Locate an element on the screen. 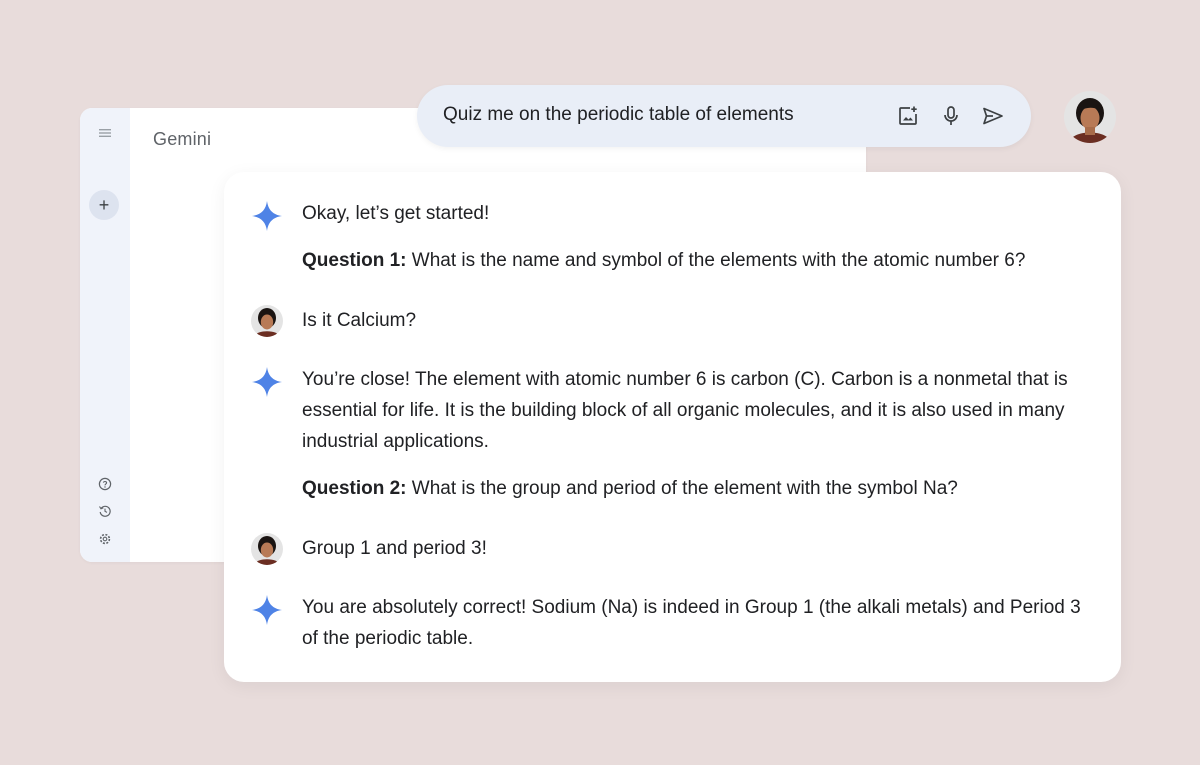 This screenshot has height=765, width=1200. plus-icon: + is located at coordinates (104, 205).